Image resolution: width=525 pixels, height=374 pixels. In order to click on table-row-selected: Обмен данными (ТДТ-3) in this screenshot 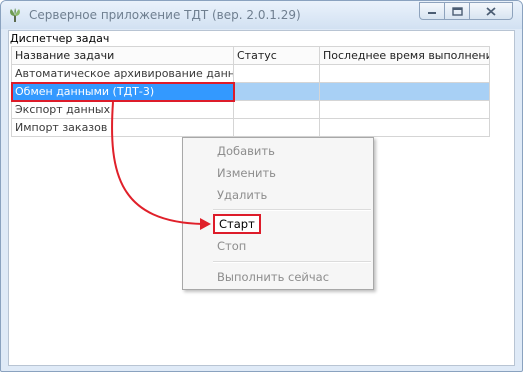, I will do `click(250, 91)`.